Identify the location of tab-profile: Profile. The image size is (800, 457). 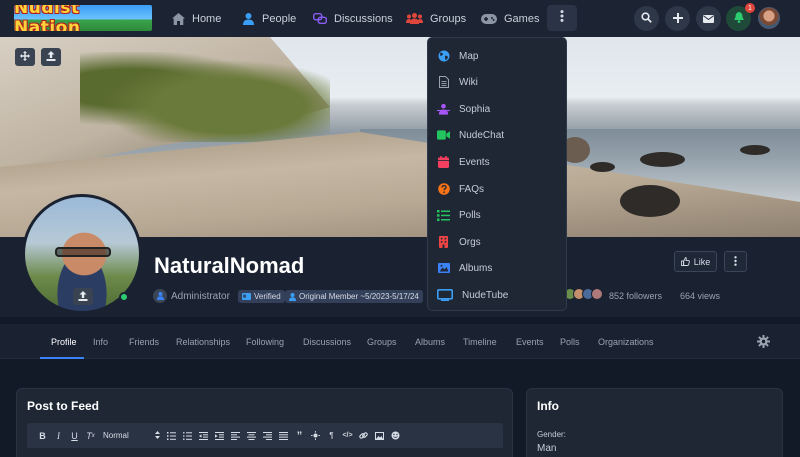
(64, 341).